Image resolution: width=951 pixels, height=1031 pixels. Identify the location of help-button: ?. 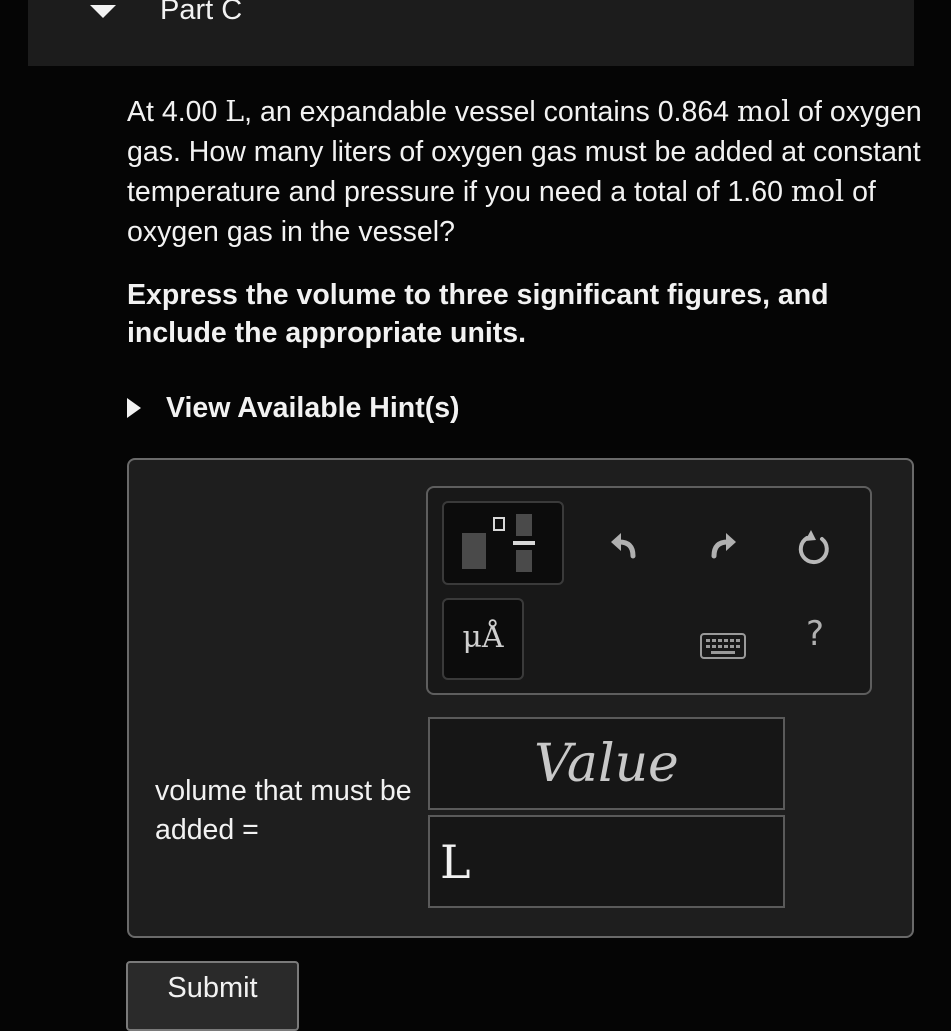
(815, 634).